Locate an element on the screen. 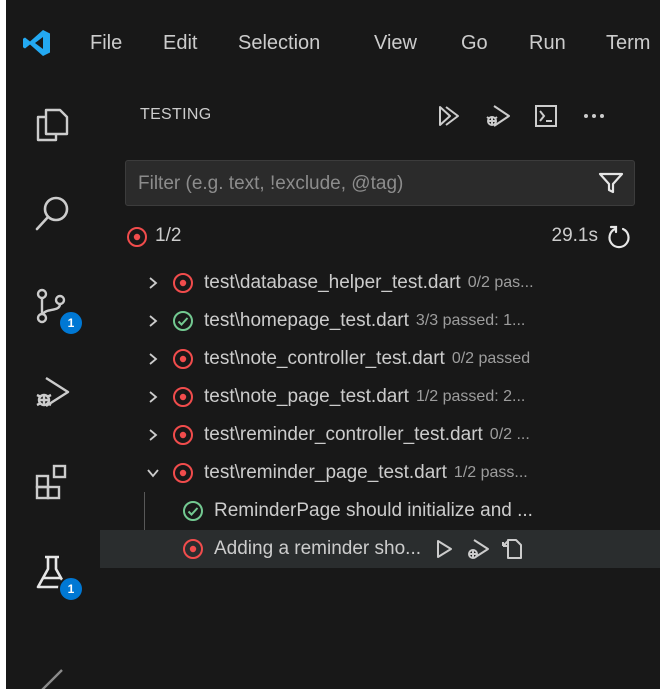 The width and height of the screenshot is (660, 689). more-actions-button is located at coordinates (594, 116).